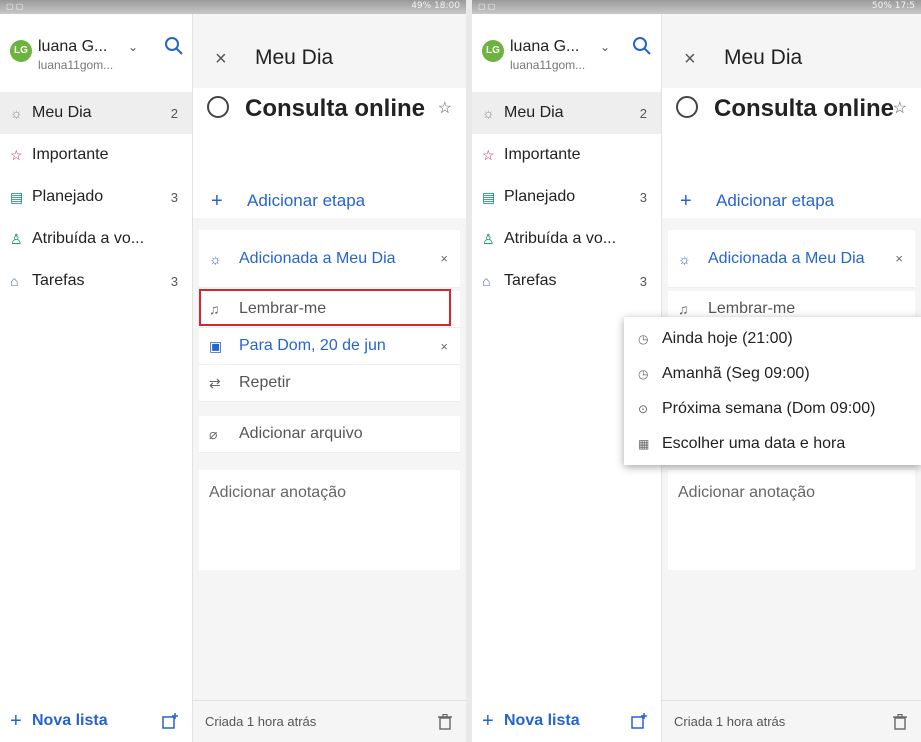 Image resolution: width=921 pixels, height=742 pixels. What do you see at coordinates (301, 433) in the screenshot?
I see `add-file-label: Adicionar arquivo` at bounding box center [301, 433].